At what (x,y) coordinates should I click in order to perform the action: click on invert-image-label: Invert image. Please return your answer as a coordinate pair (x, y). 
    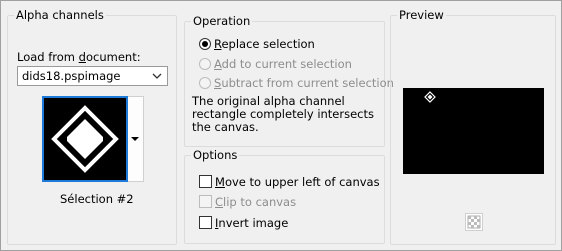
    Looking at the image, I should click on (251, 223).